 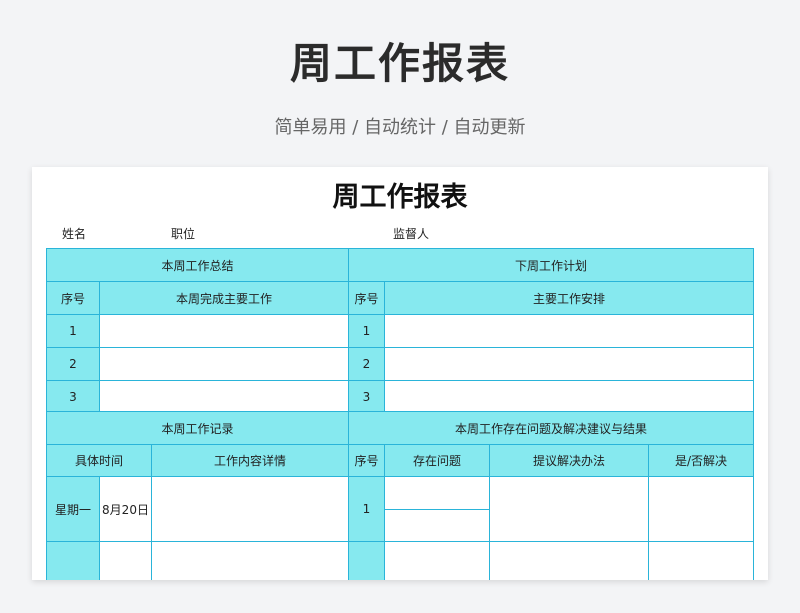 What do you see at coordinates (366, 560) in the screenshot?
I see `issues-row-index` at bounding box center [366, 560].